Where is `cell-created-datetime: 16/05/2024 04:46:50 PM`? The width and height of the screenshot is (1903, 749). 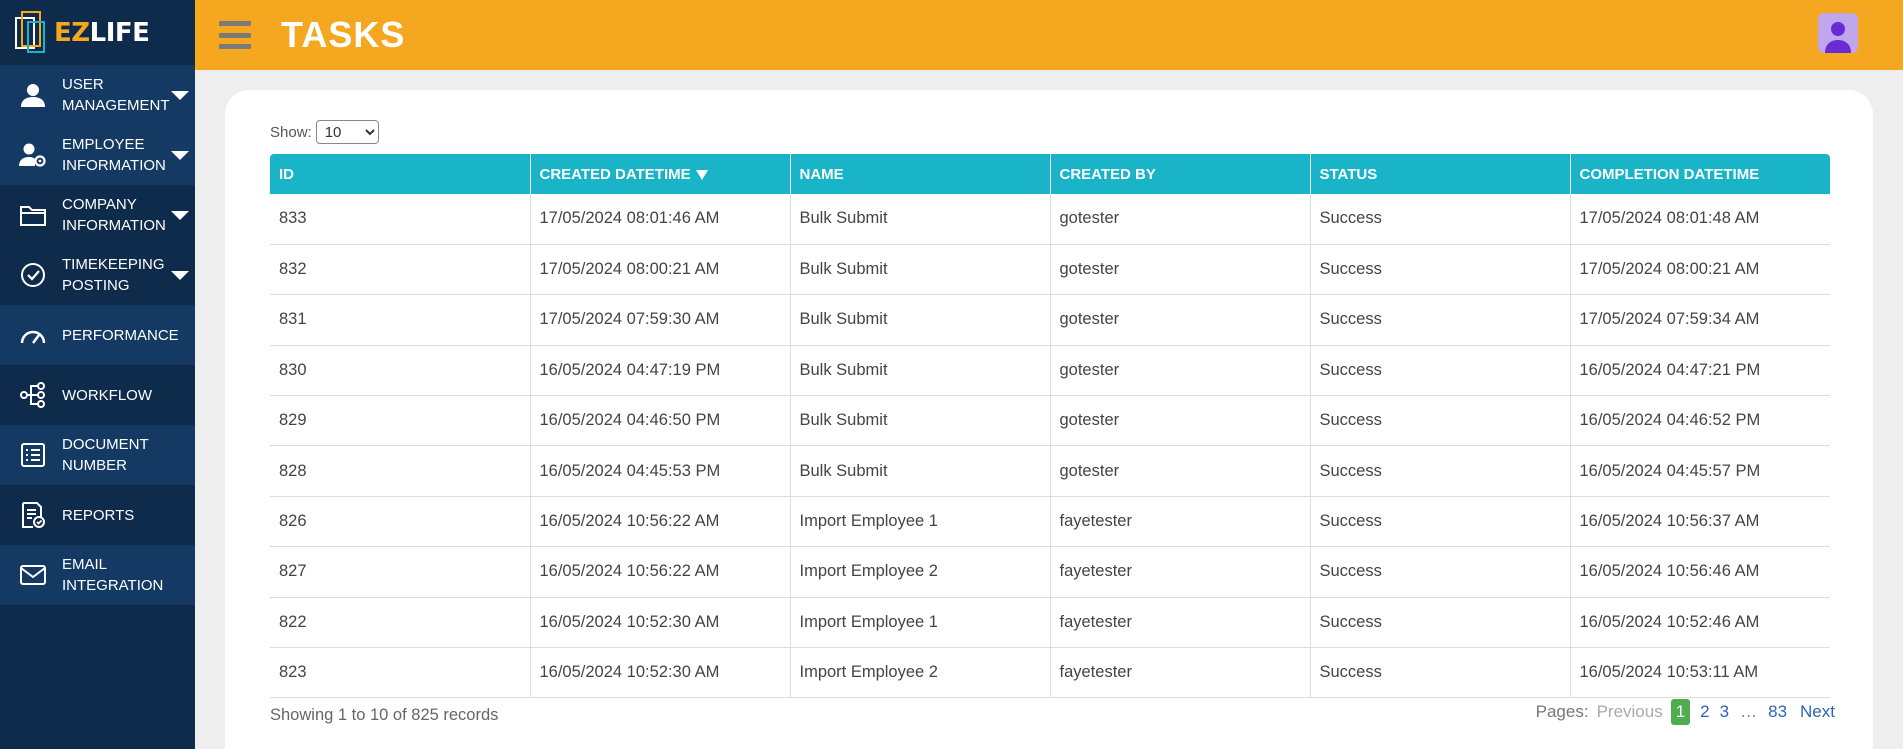 cell-created-datetime: 16/05/2024 04:46:50 PM is located at coordinates (660, 421).